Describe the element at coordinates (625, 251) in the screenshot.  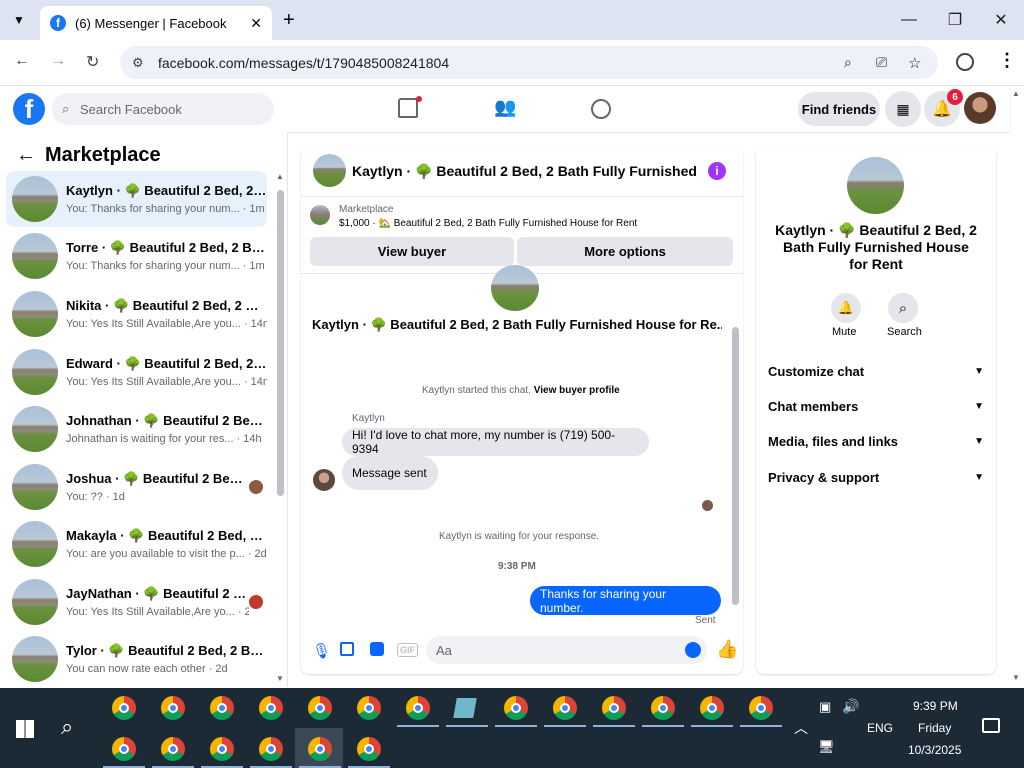
I see `more-options-button: More options` at that location.